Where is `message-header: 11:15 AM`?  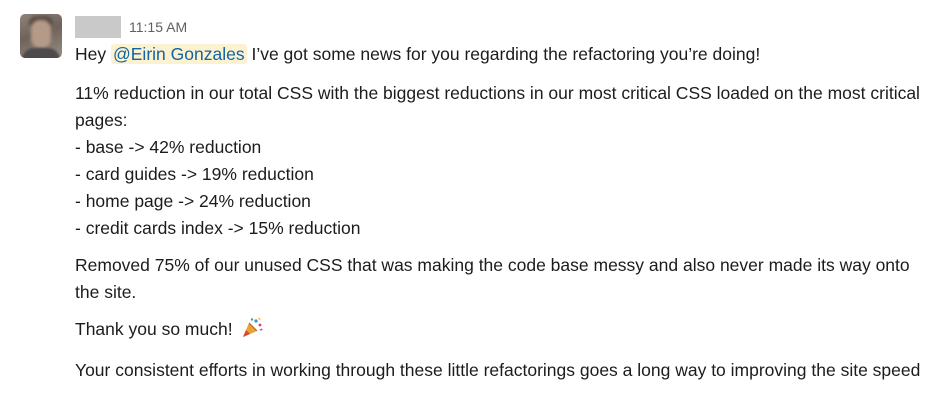
message-header: 11:15 AM is located at coordinates (131, 27).